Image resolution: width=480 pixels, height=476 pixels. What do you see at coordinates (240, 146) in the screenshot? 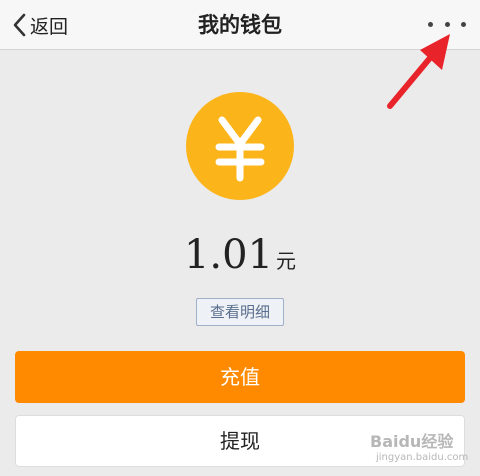
I see `yuan-coin-icon` at bounding box center [240, 146].